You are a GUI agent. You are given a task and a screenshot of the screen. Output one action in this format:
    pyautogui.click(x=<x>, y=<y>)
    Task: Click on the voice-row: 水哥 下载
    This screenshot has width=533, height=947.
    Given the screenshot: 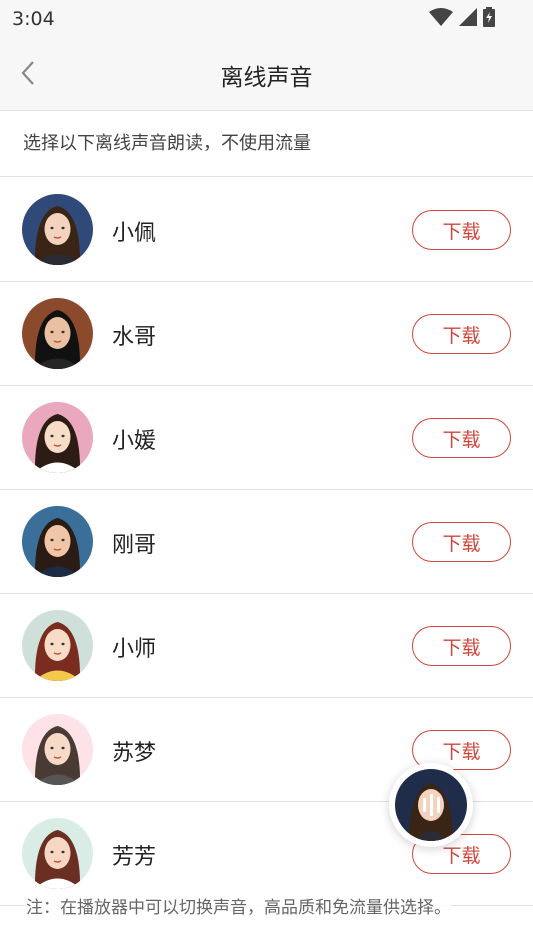 What is the action you would take?
    pyautogui.click(x=266, y=334)
    